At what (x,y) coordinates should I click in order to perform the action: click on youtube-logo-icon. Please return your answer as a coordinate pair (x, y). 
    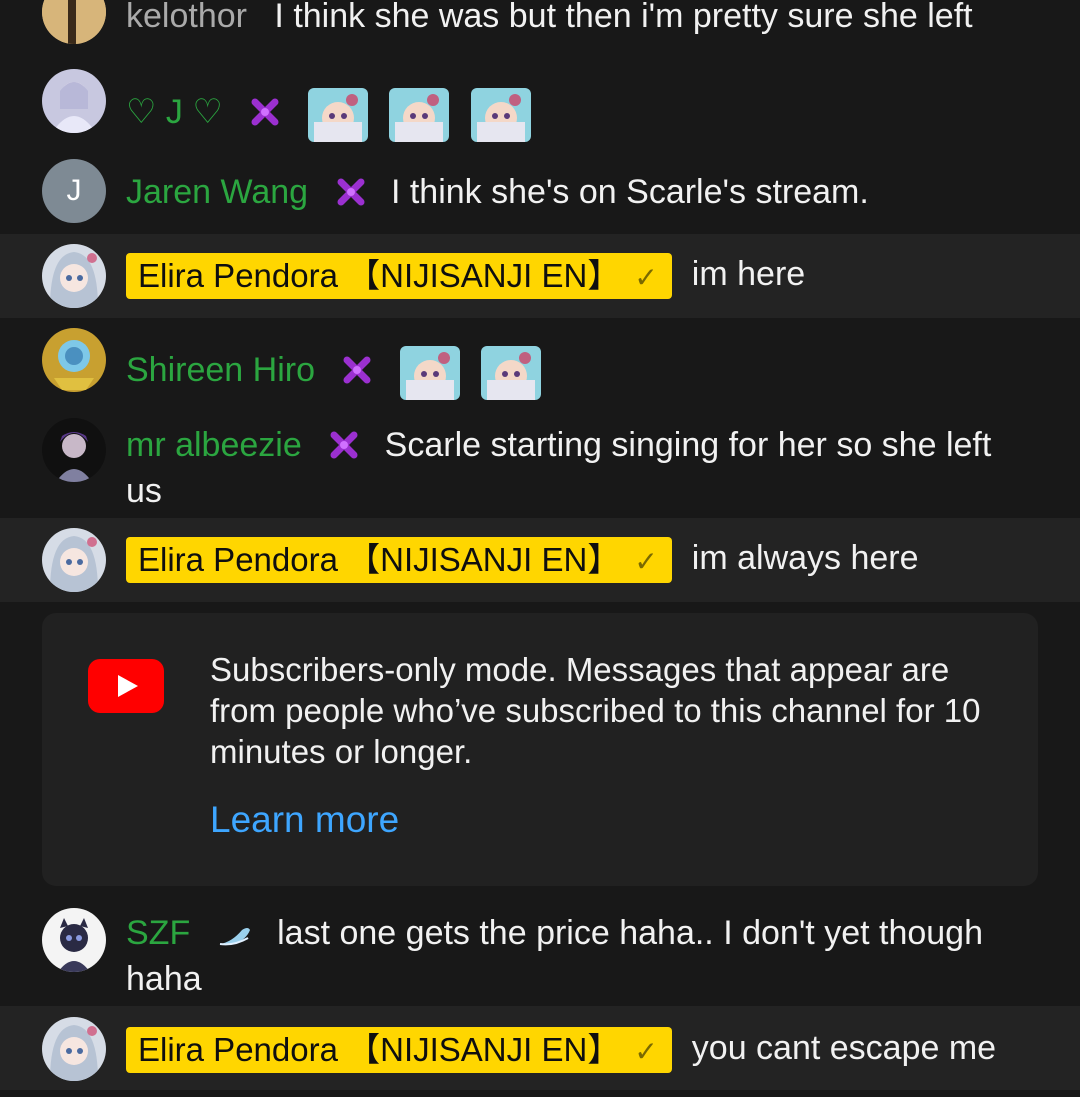
    Looking at the image, I should click on (126, 688).